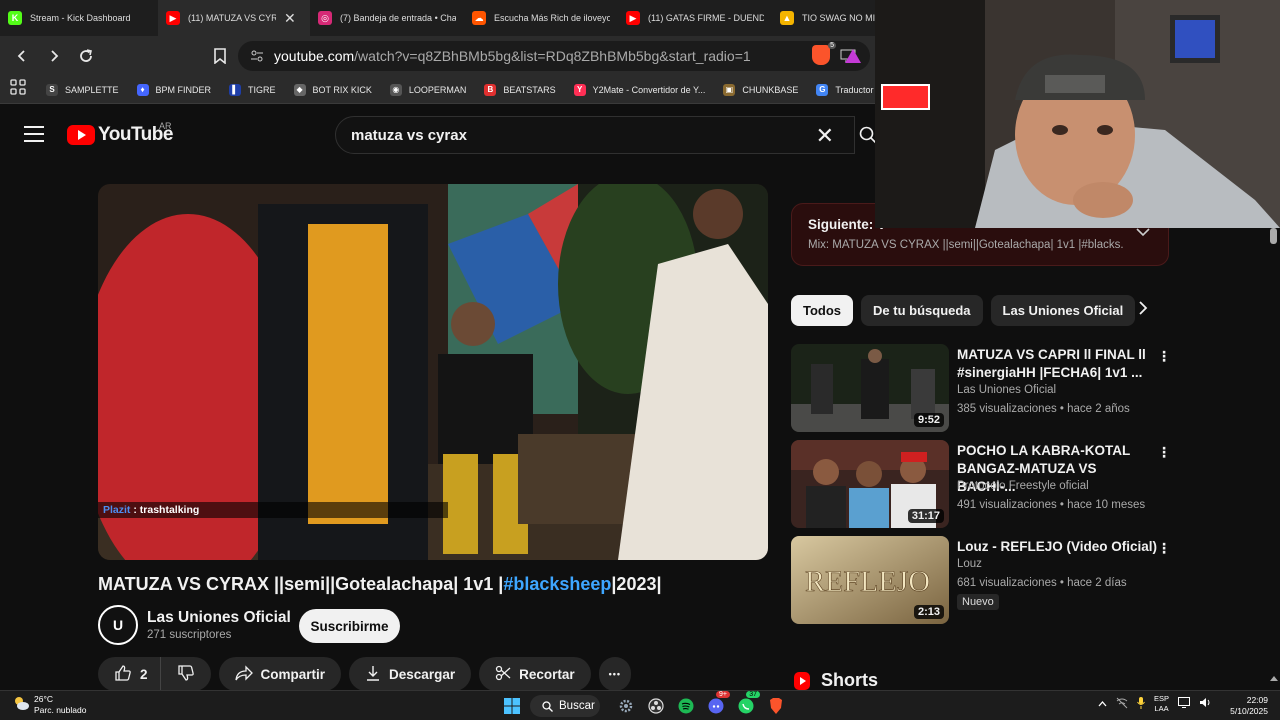  I want to click on clip-label: Recortar, so click(547, 674).